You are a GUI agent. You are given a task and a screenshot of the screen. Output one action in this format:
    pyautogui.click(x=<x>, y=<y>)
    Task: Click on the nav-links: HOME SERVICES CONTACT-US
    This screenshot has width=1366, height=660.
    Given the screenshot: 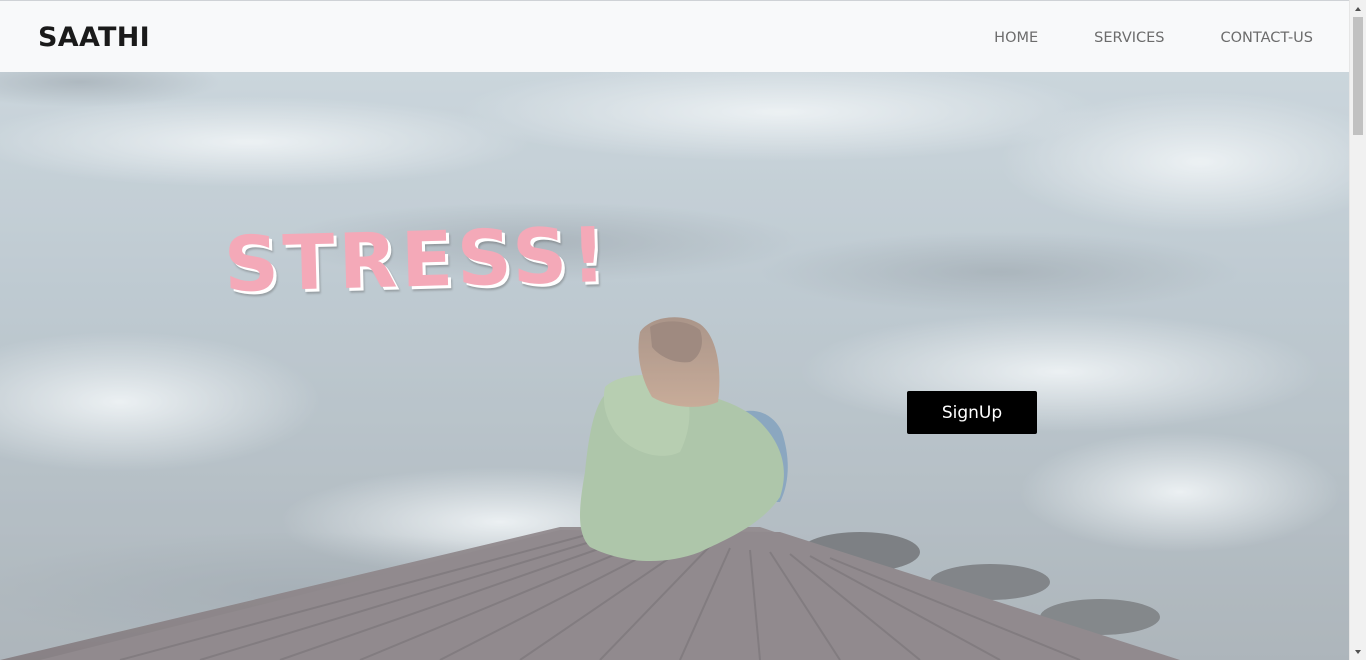 What is the action you would take?
    pyautogui.click(x=1125, y=38)
    